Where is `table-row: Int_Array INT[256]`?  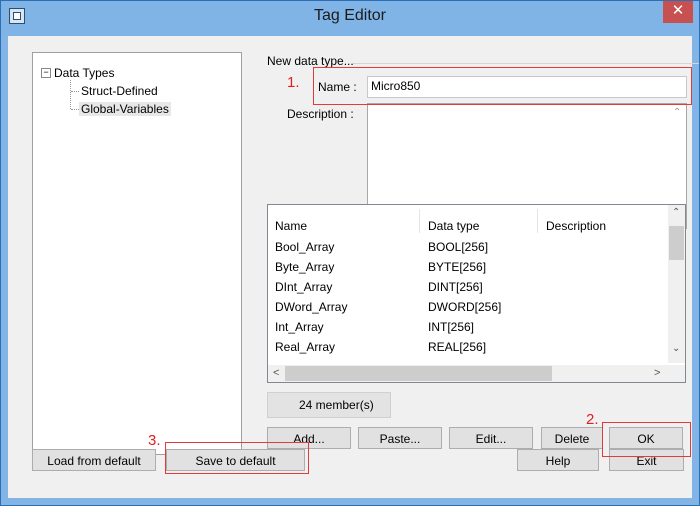 table-row: Int_Array INT[256] is located at coordinates (468, 328).